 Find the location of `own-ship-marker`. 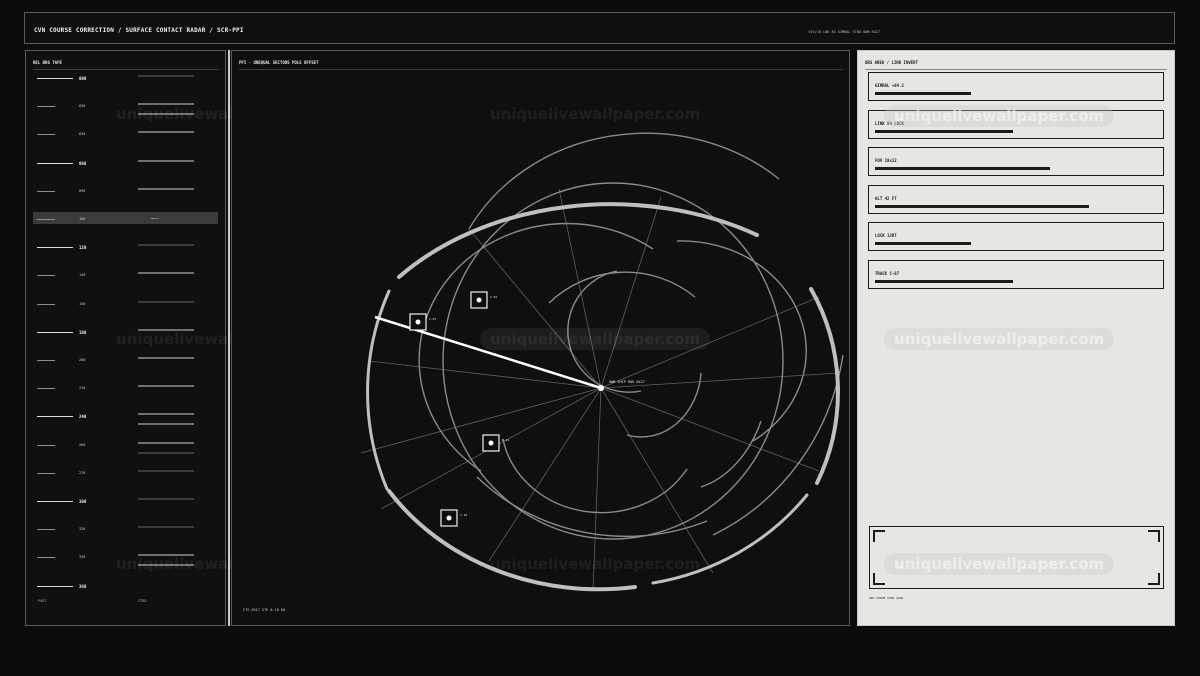

own-ship-marker is located at coordinates (601, 388).